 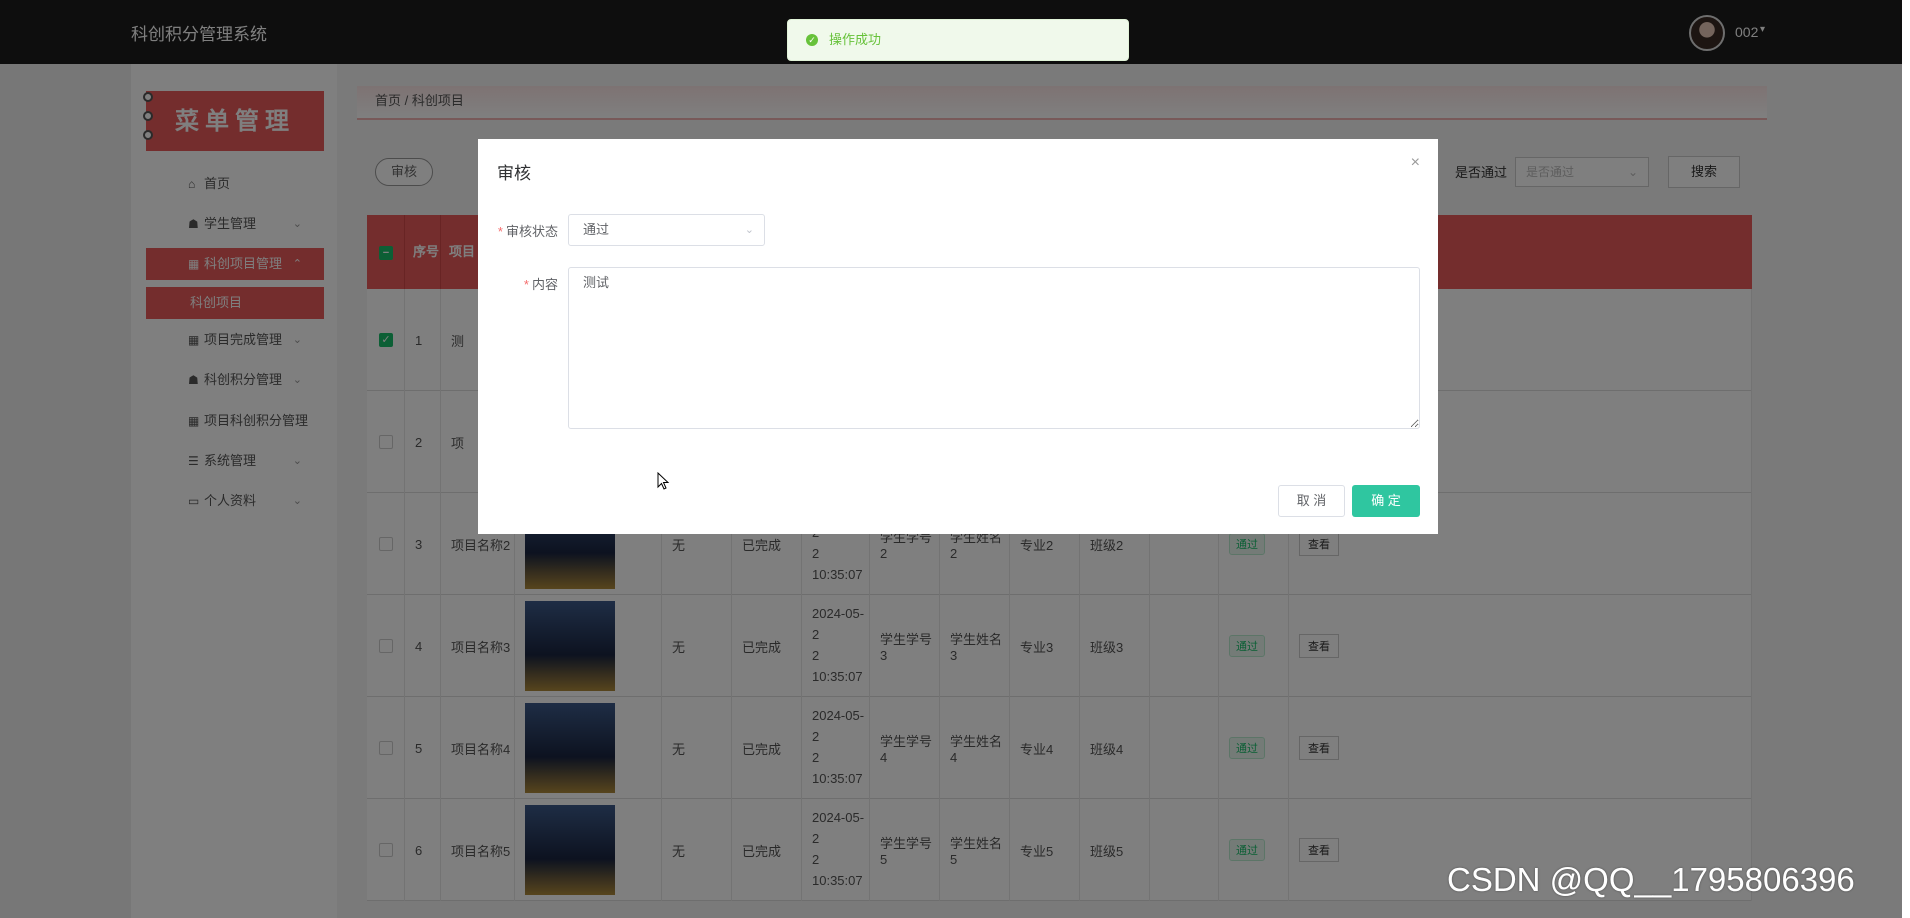 What do you see at coordinates (1415, 163) in the screenshot?
I see `close-icon: ×` at bounding box center [1415, 163].